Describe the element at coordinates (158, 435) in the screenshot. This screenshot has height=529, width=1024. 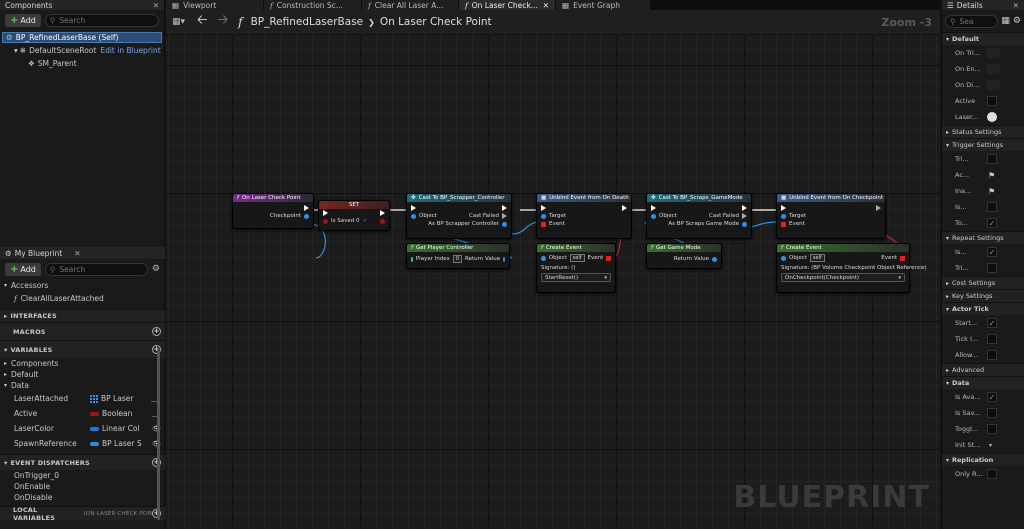
I see `scrollbar` at that location.